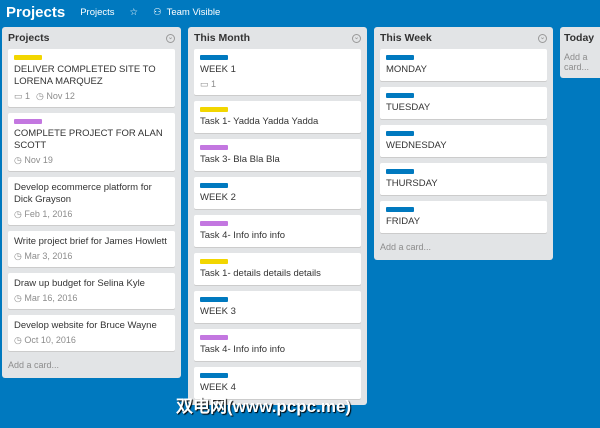 The height and width of the screenshot is (428, 600). What do you see at coordinates (277, 38) in the screenshot?
I see `list-header: This Month ⌄` at bounding box center [277, 38].